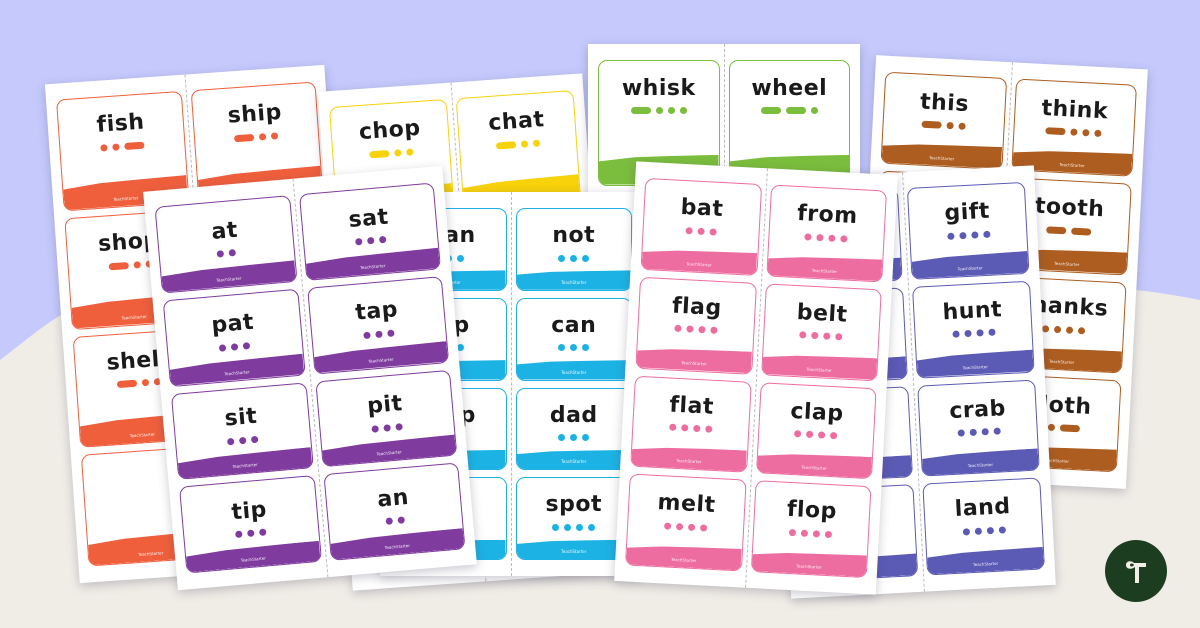 The height and width of the screenshot is (628, 1200). I want to click on flashcard-word: think, so click(1074, 110).